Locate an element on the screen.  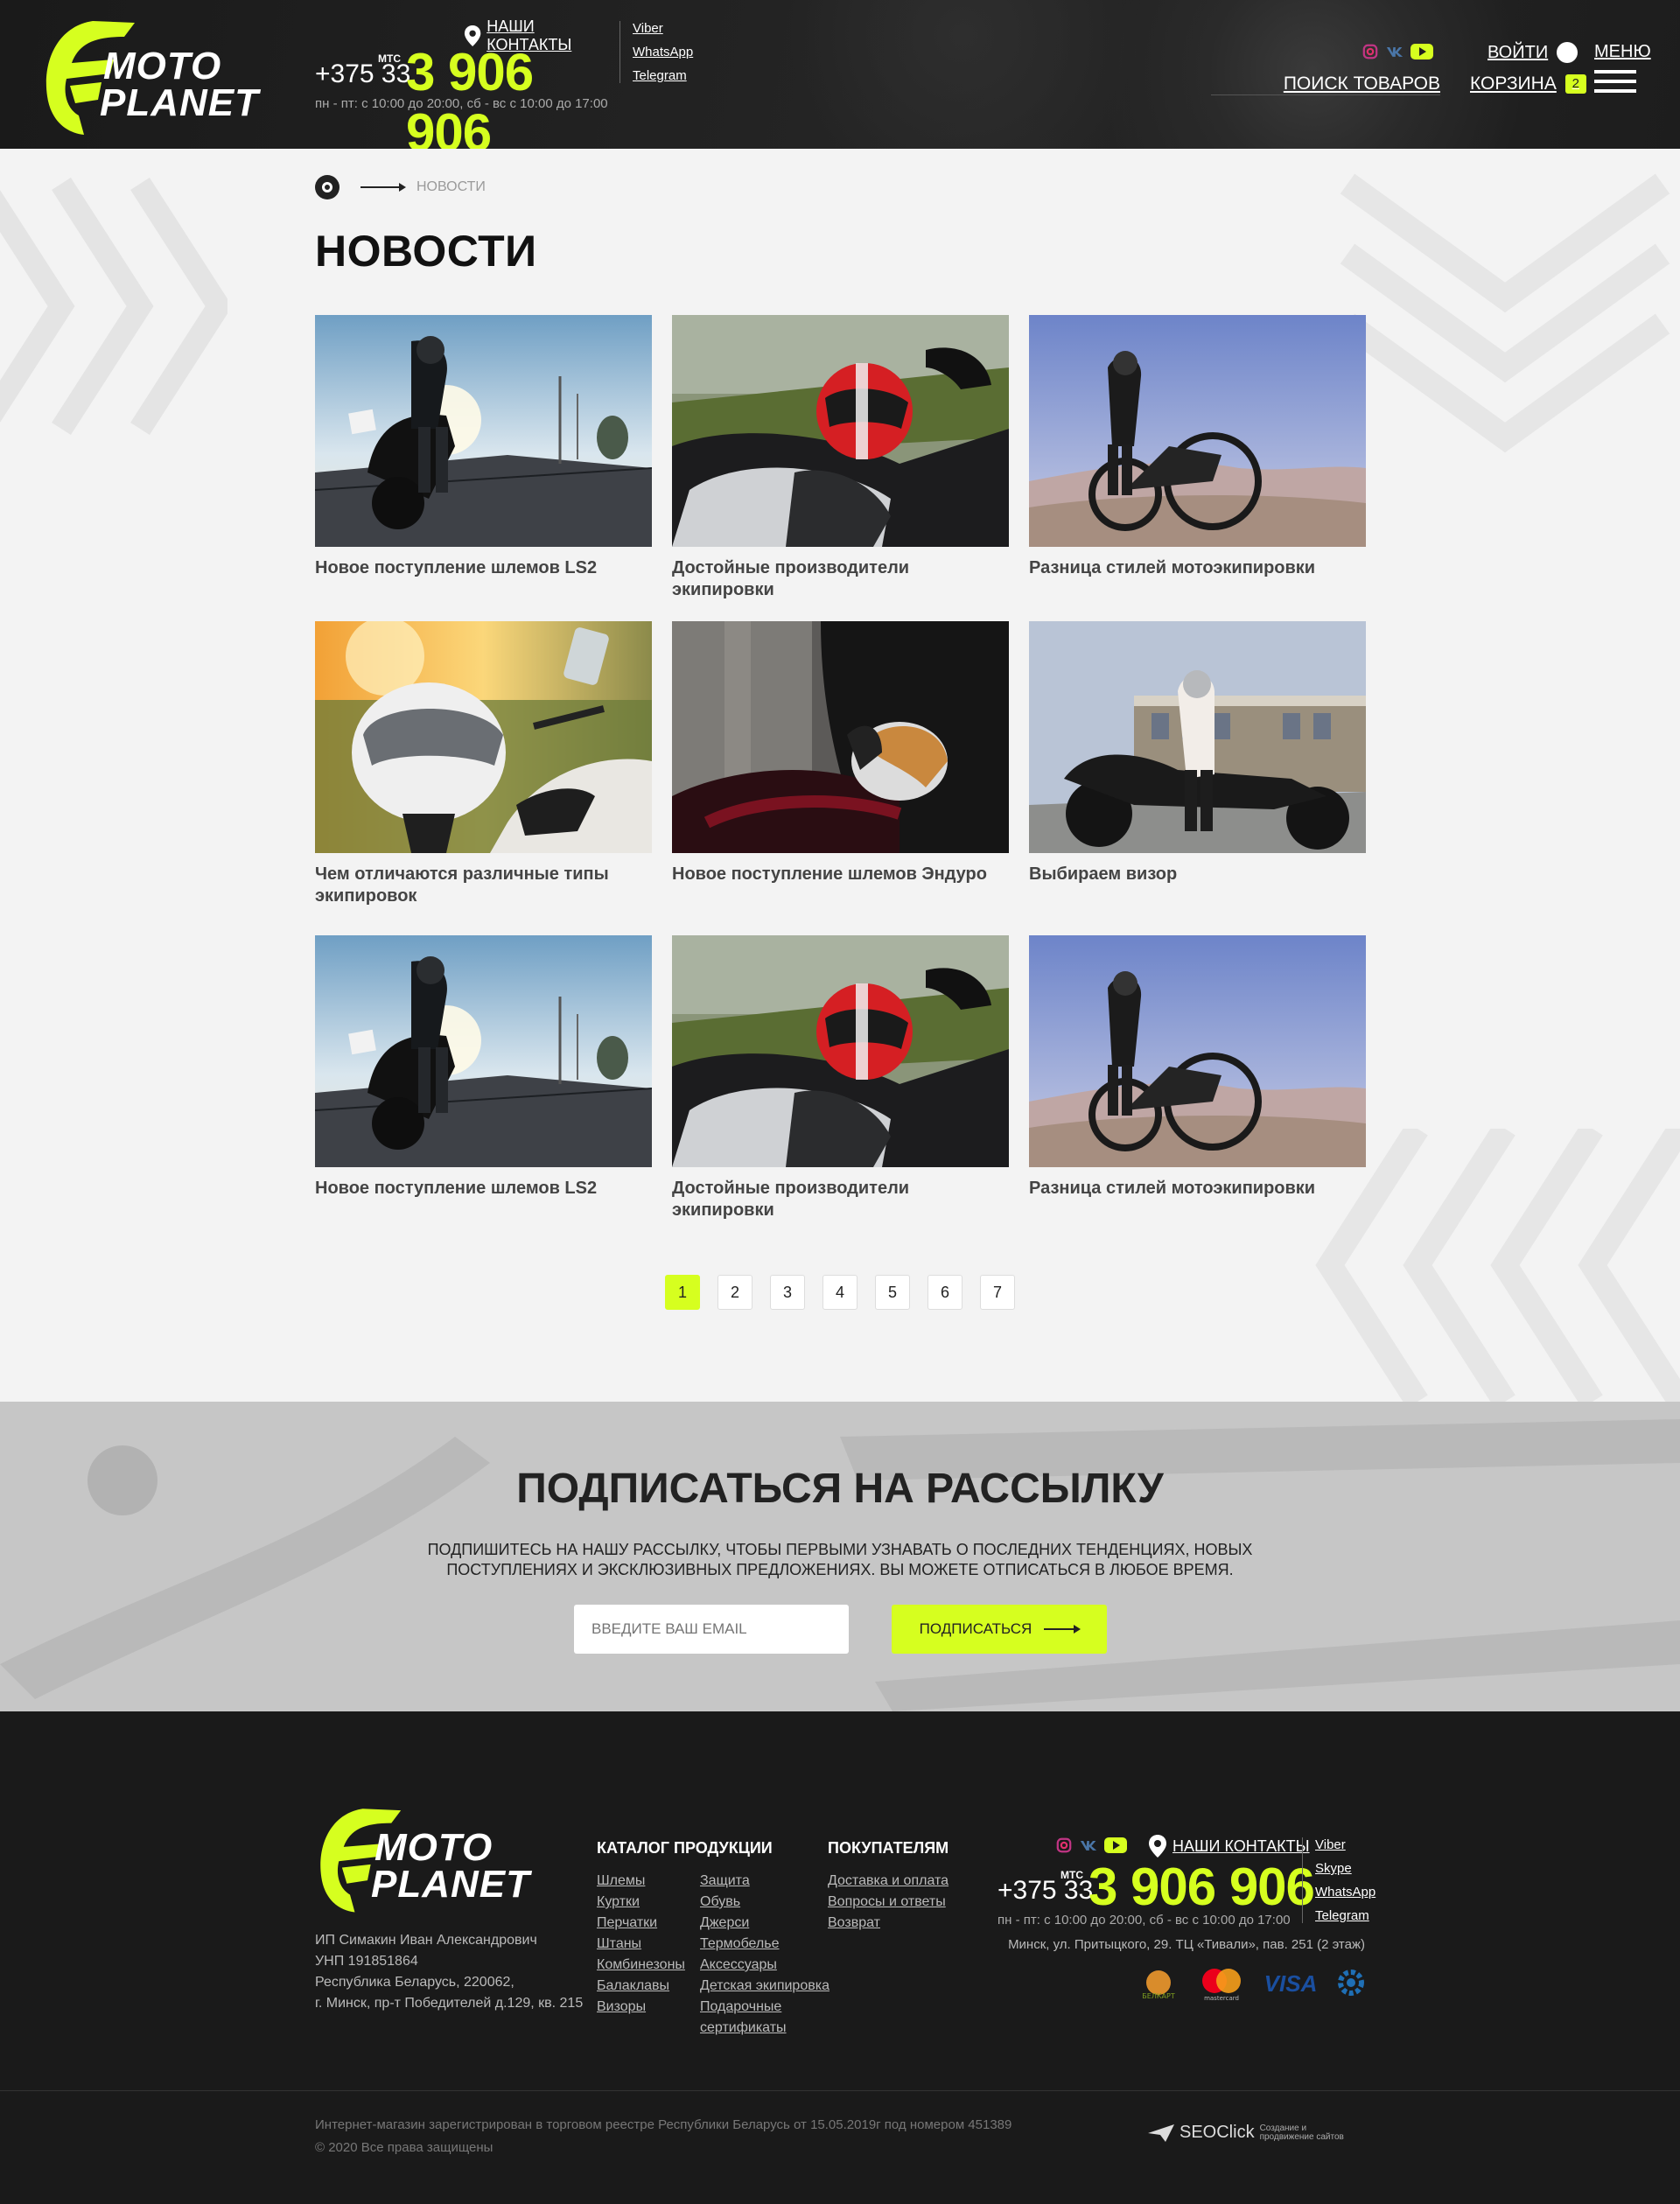
developer-tagline: Создание и продвижение сайтов is located at coordinates (1302, 2133).